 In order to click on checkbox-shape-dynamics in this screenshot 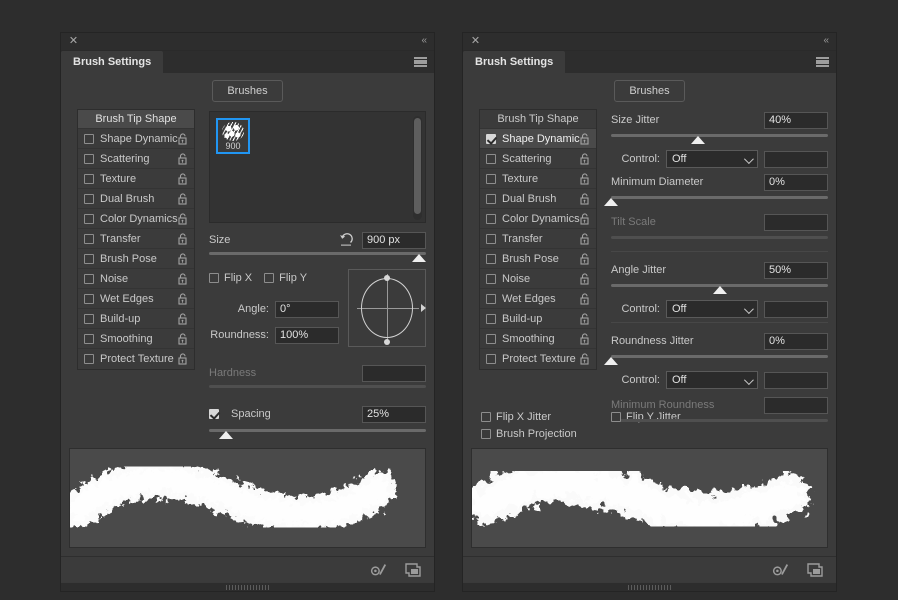, I will do `click(89, 138)`.